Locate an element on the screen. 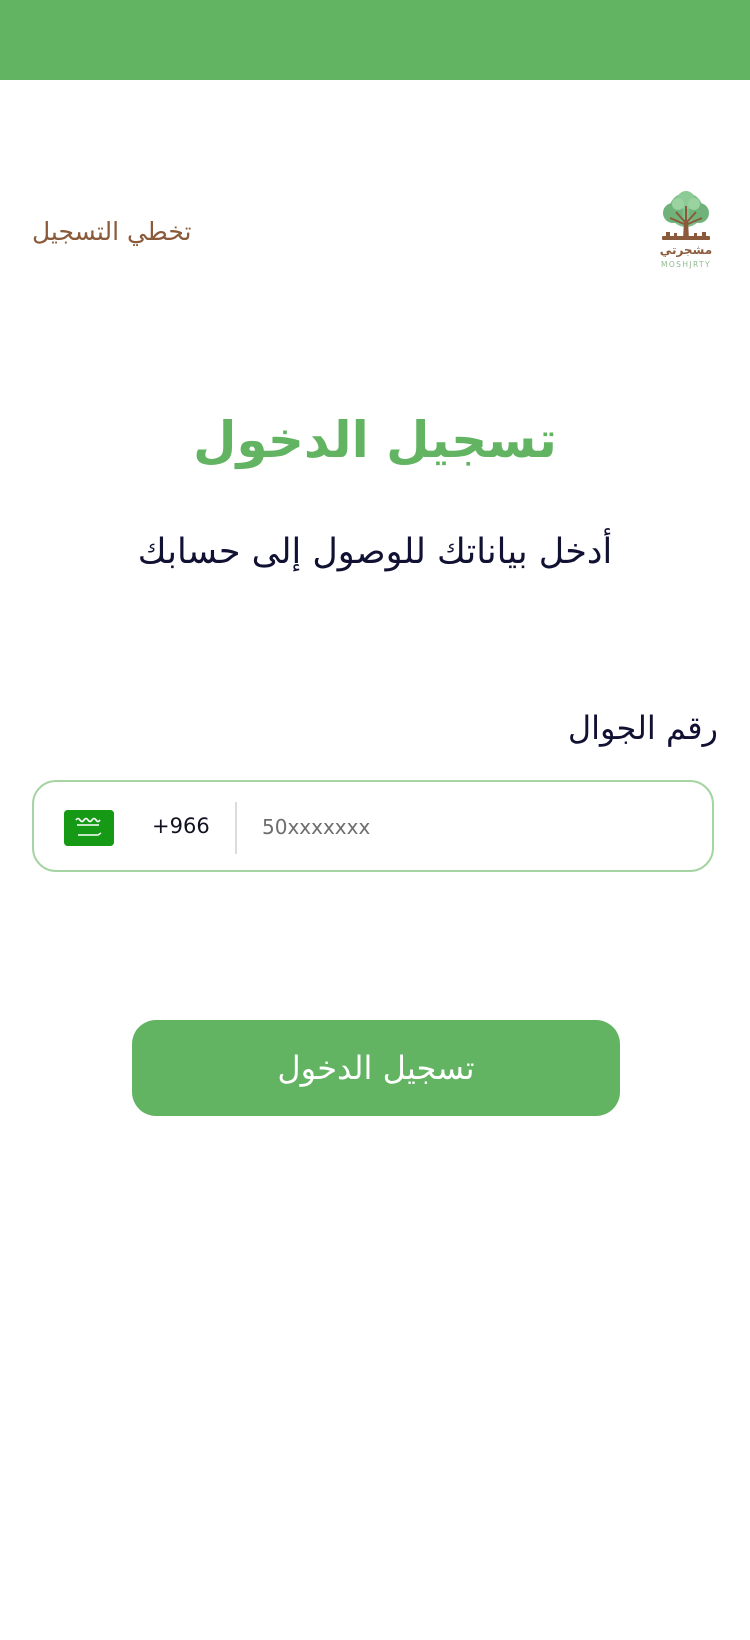 The image size is (750, 1640). logo-wordmark-latin: MOSHJRTY is located at coordinates (685, 264).